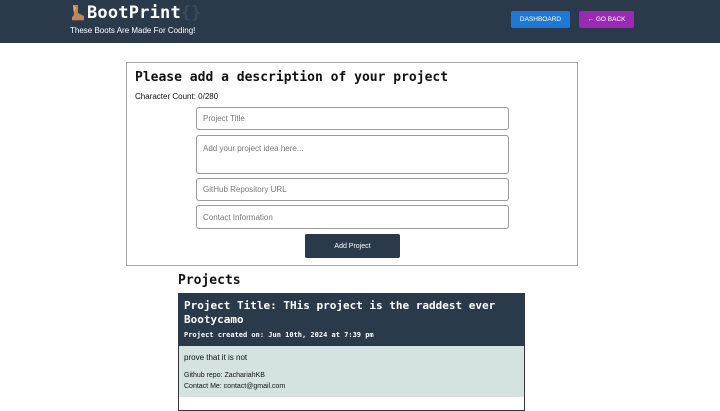  Describe the element at coordinates (540, 19) in the screenshot. I see `dashboard-button: DASHBOARD` at that location.